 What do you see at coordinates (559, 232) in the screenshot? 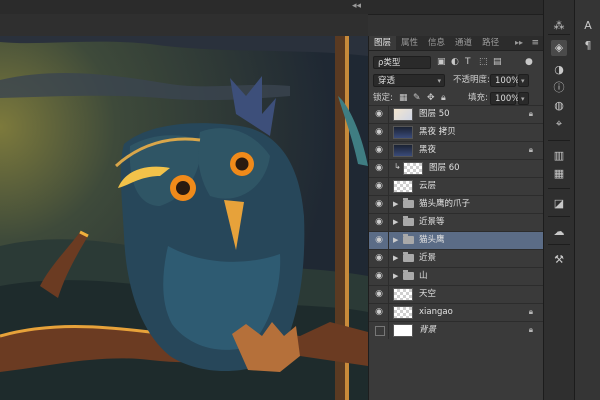
I see `creative-cloud-icon: ☁` at bounding box center [559, 232].